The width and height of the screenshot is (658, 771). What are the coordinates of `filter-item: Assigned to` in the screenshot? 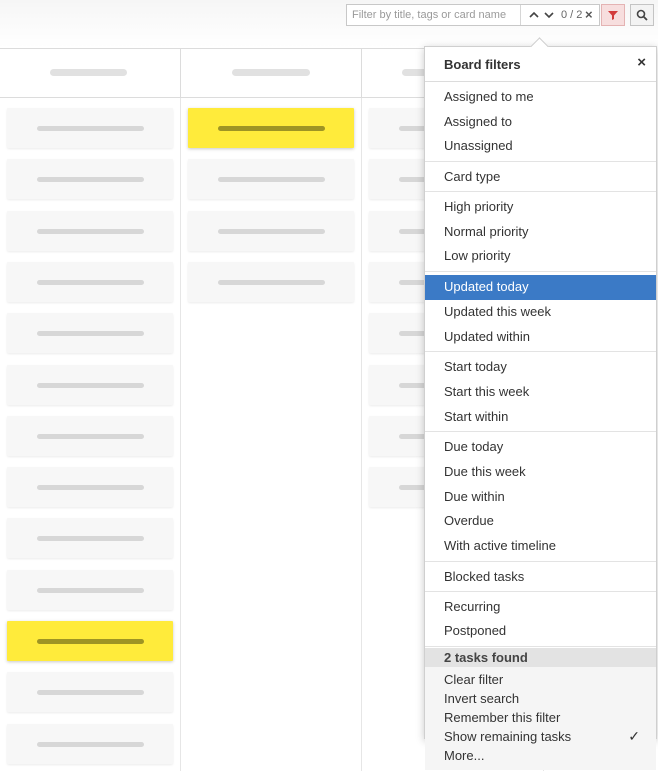 It's located at (540, 122).